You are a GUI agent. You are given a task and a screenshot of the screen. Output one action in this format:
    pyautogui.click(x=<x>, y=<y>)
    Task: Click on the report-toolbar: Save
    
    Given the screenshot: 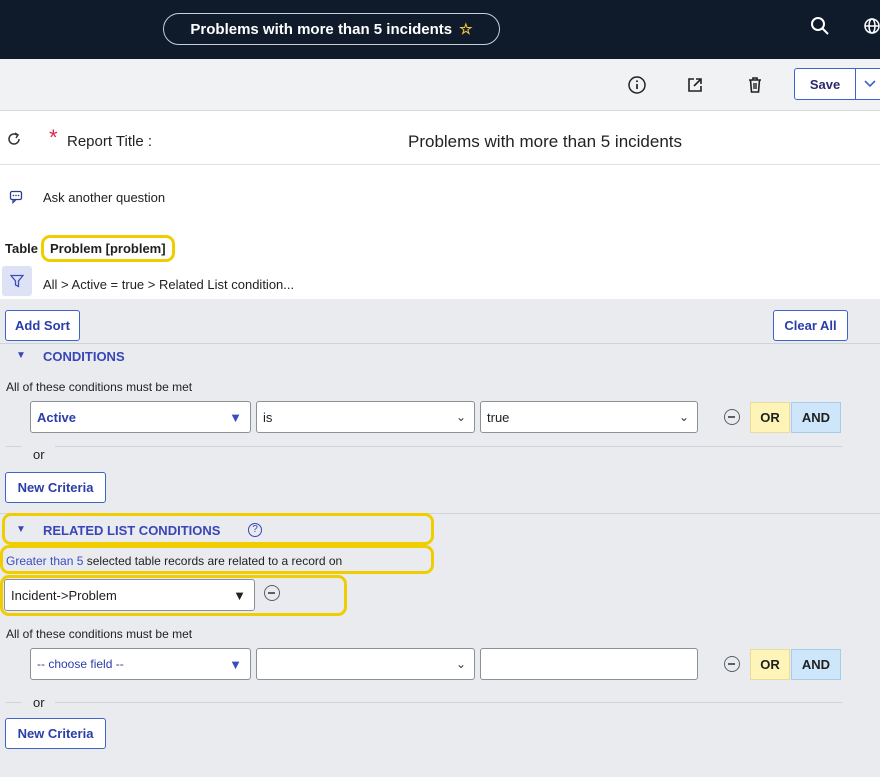 What is the action you would take?
    pyautogui.click(x=440, y=85)
    